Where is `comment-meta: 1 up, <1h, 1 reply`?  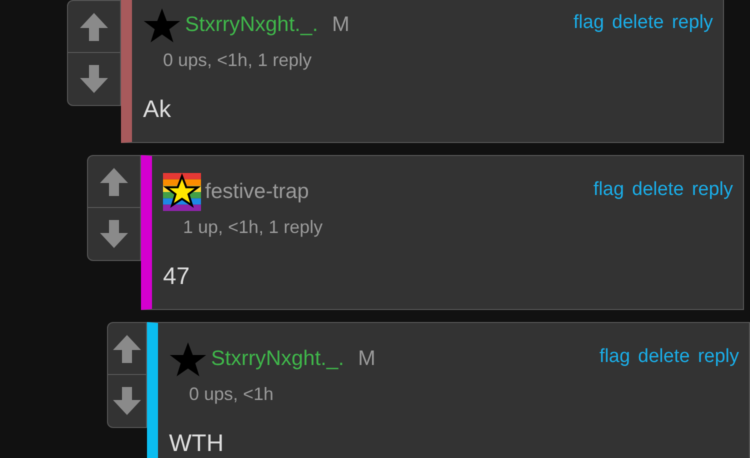
comment-meta: 1 up, <1h, 1 reply is located at coordinates (253, 227).